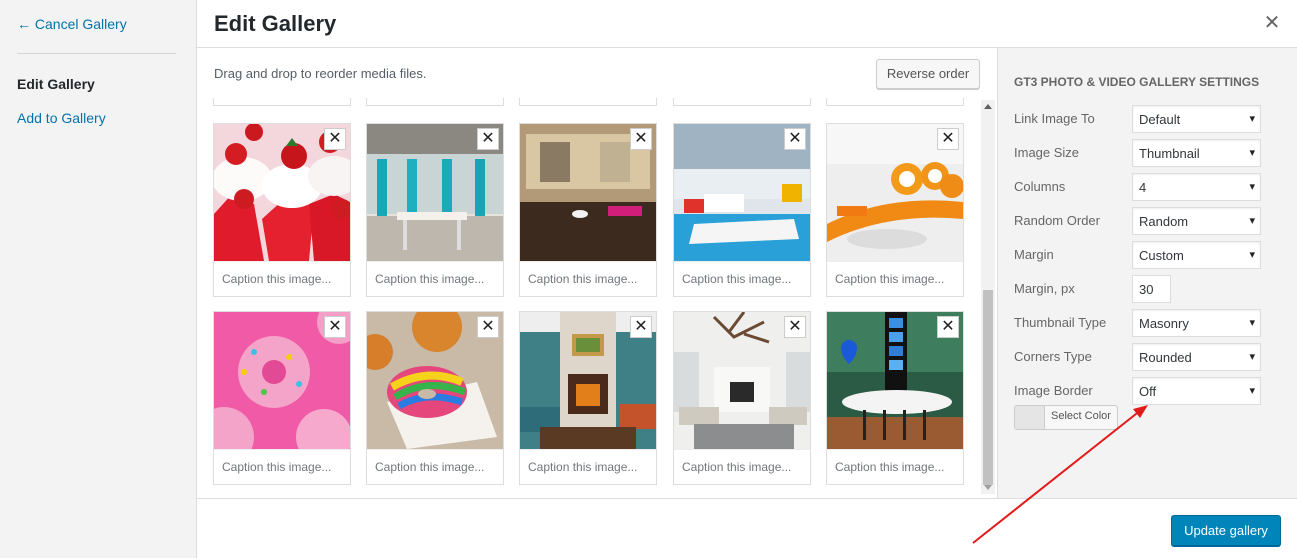 The image size is (1297, 558). Describe the element at coordinates (1034, 254) in the screenshot. I see `setting-label: Margin` at that location.